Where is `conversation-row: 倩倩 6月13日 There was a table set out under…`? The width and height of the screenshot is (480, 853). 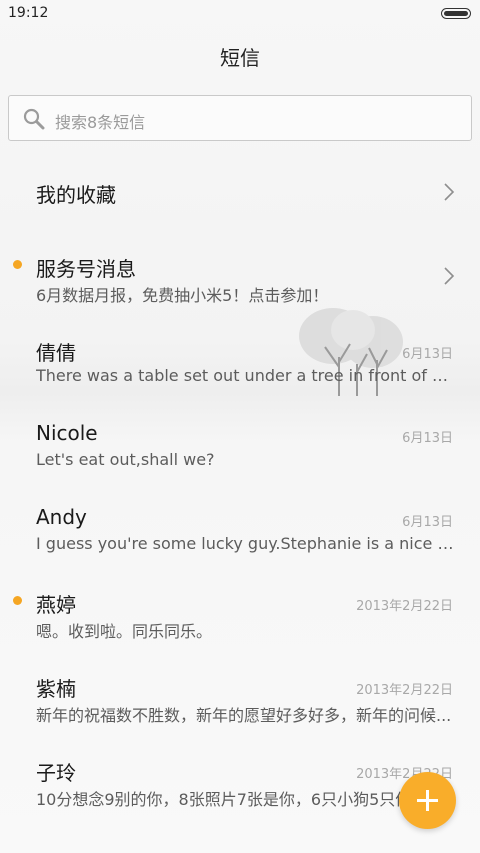 conversation-row: 倩倩 6月13日 There was a table set out under… is located at coordinates (240, 379).